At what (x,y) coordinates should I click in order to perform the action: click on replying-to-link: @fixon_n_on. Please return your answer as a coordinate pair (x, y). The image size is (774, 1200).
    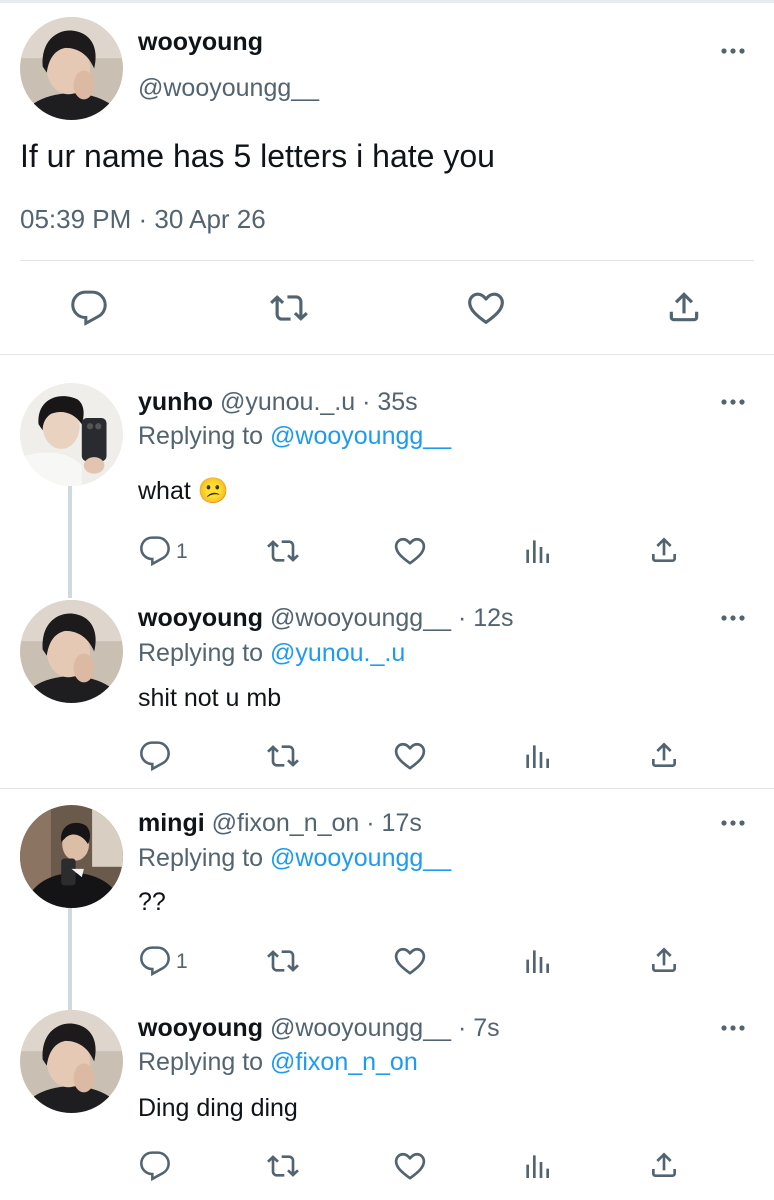
    Looking at the image, I should click on (344, 1062).